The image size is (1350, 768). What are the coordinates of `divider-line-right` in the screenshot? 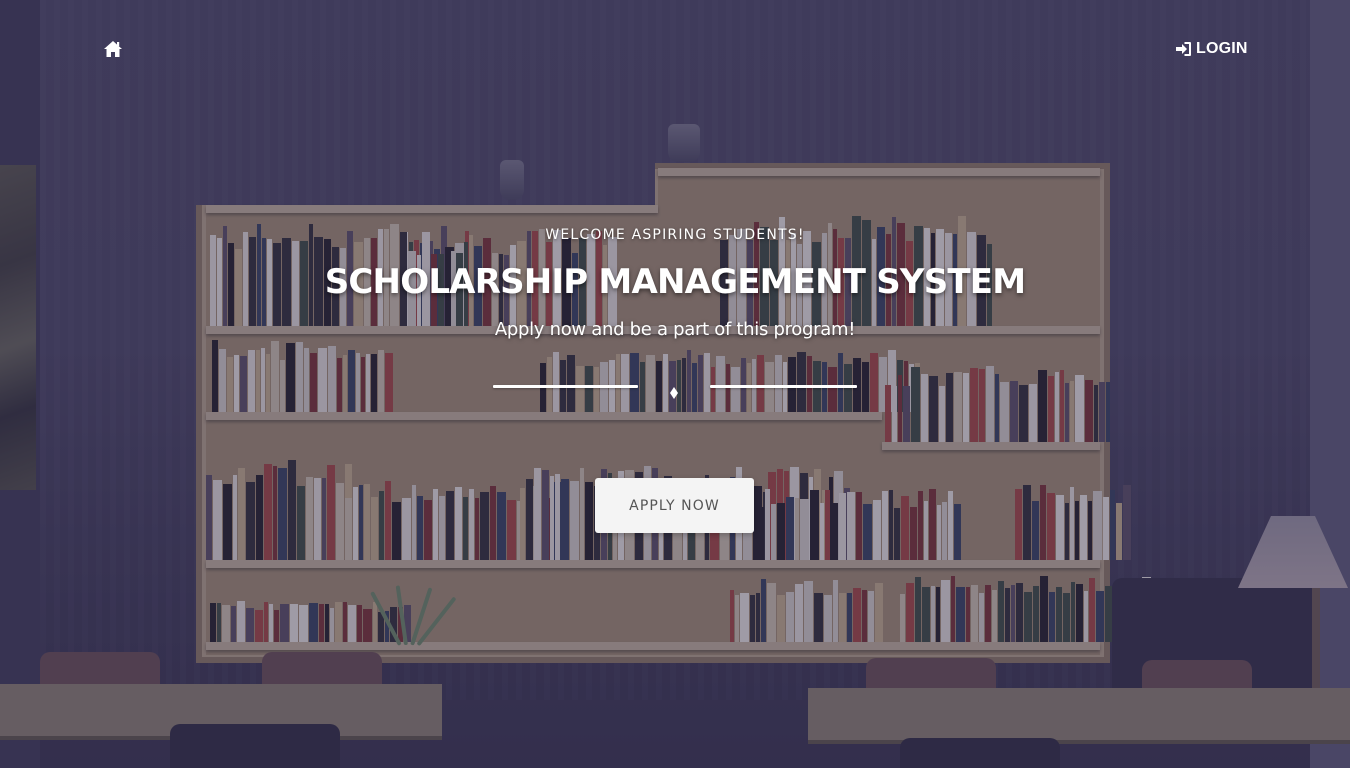 It's located at (783, 386).